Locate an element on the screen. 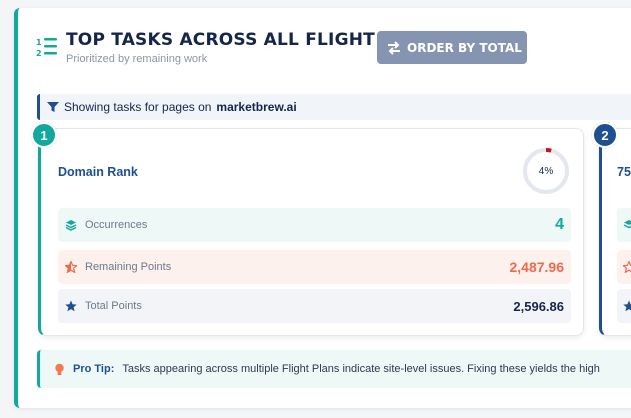 Image resolution: width=631 pixels, height=418 pixels. rank-badge: 2 is located at coordinates (605, 135).